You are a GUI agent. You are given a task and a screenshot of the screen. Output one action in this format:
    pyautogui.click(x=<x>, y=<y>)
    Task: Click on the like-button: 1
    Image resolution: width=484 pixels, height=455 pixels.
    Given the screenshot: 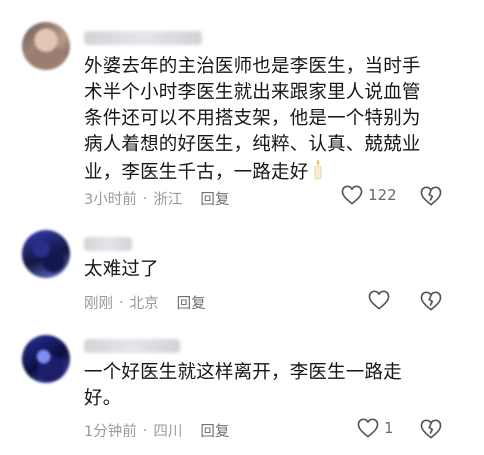 What is the action you would take?
    pyautogui.click(x=375, y=428)
    